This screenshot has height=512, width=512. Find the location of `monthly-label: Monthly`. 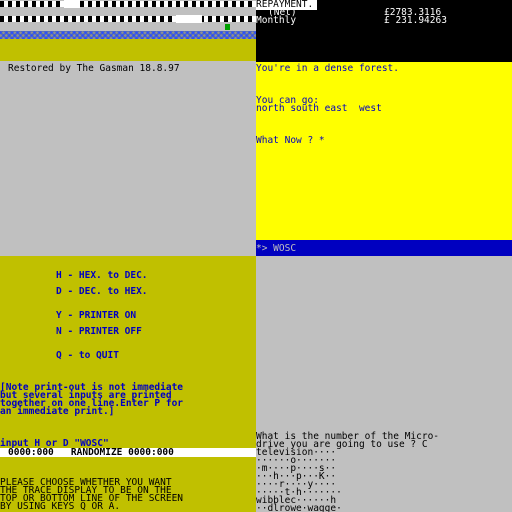

monthly-label: Monthly is located at coordinates (276, 20).